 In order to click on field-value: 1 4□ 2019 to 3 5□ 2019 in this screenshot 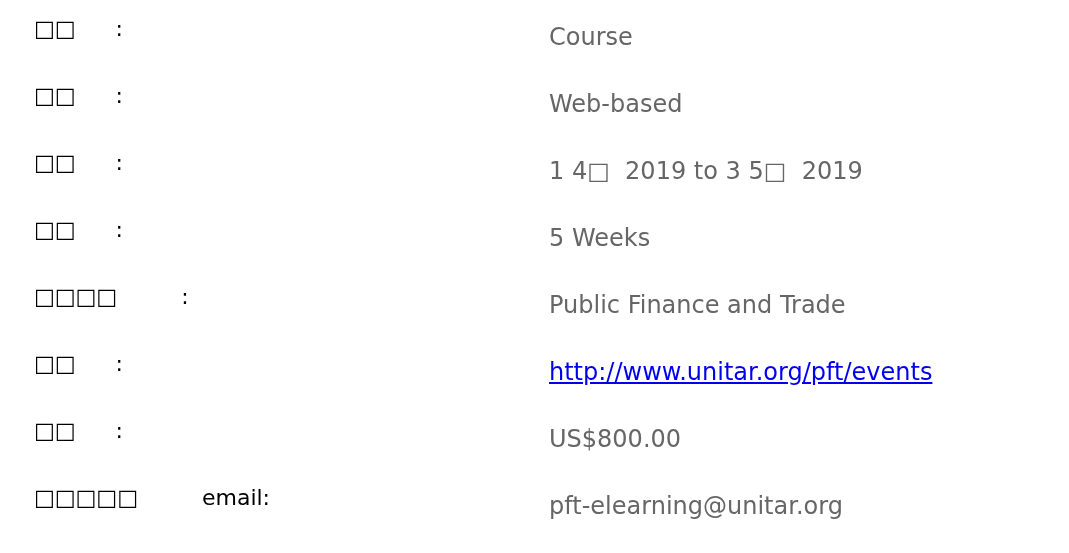, I will do `click(706, 171)`.